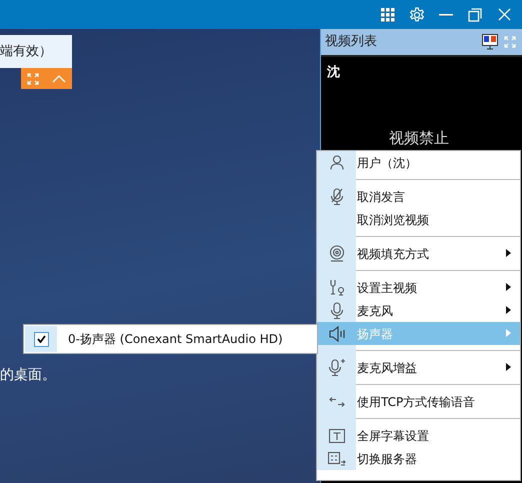 The width and height of the screenshot is (522, 483). What do you see at coordinates (418, 219) in the screenshot?
I see `menu-item: 取消浏览视频` at bounding box center [418, 219].